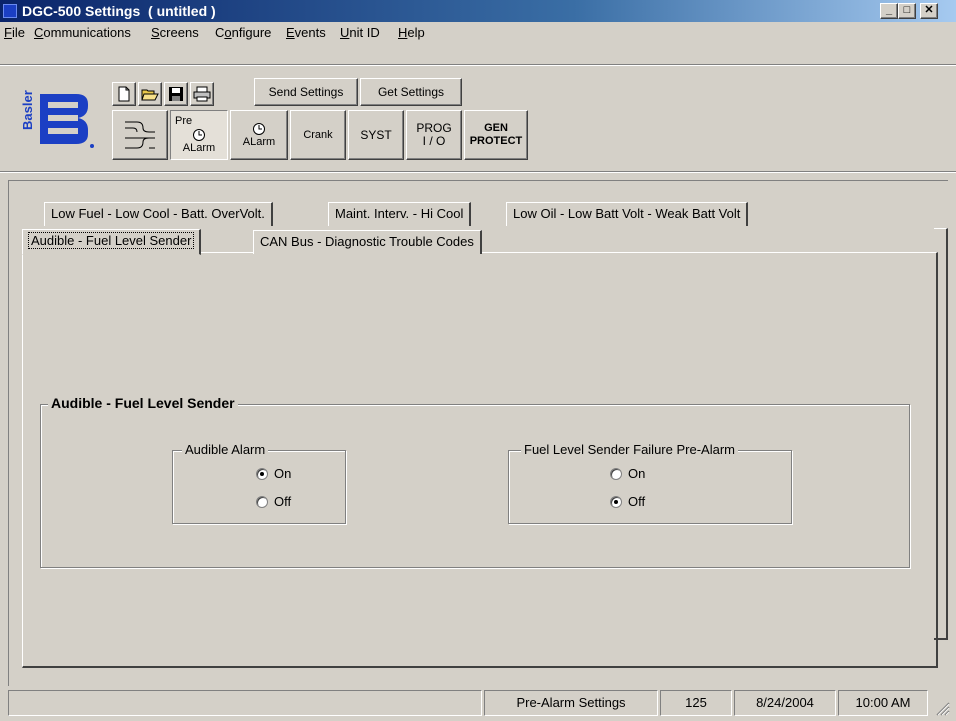 The height and width of the screenshot is (721, 956). Describe the element at coordinates (367, 242) in the screenshot. I see `tab-can-bus-diagnostic: CAN Bus - Diagnostic Trouble Codes` at that location.